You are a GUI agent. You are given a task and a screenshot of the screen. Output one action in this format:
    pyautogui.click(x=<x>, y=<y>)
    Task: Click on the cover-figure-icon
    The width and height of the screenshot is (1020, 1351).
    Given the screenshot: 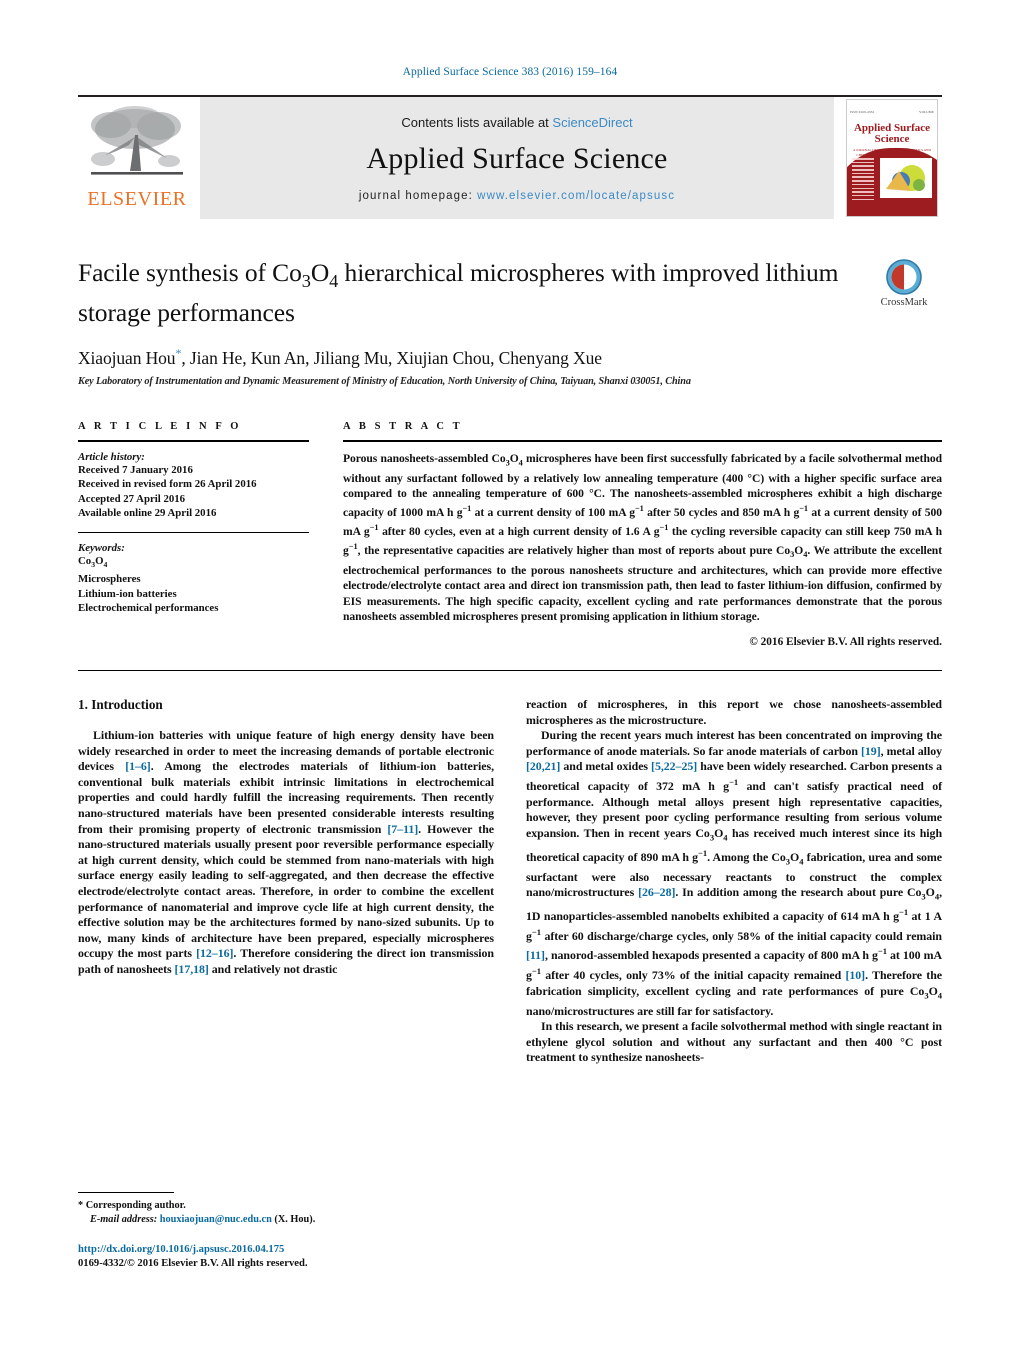 What is the action you would take?
    pyautogui.click(x=906, y=178)
    